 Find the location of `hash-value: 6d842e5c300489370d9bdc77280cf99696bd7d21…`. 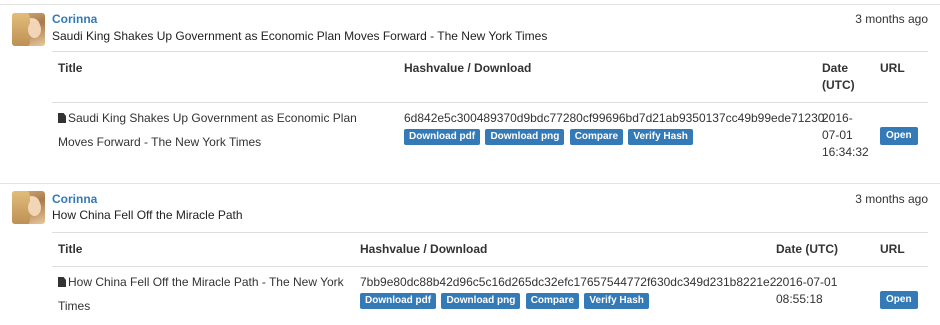

hash-value: 6d842e5c300489370d9bdc77280cf99696bd7d21… is located at coordinates (607, 118).